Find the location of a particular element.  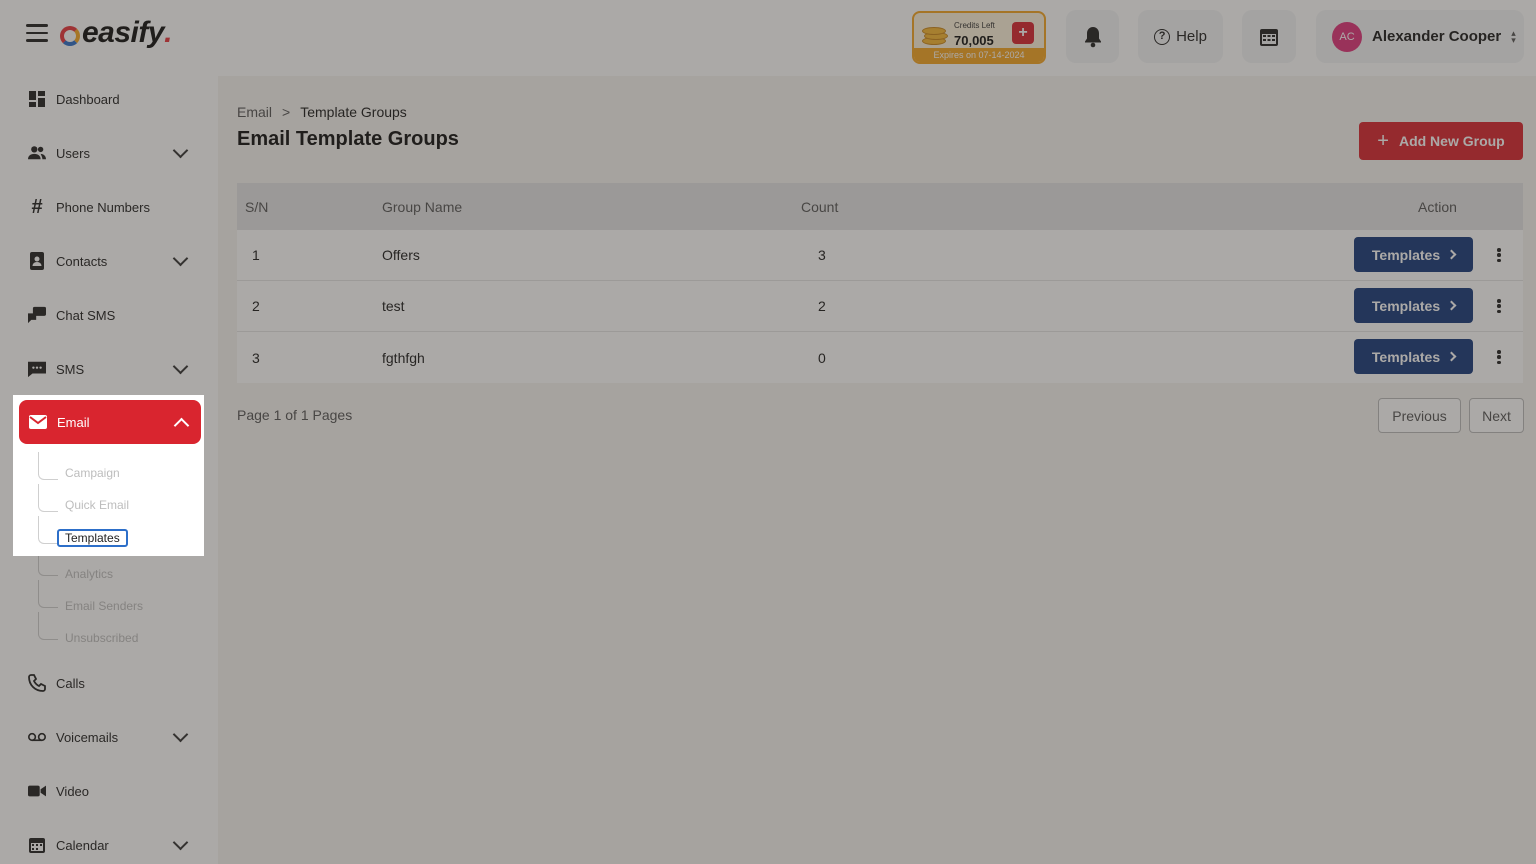

plus-icon: + is located at coordinates (1383, 140).